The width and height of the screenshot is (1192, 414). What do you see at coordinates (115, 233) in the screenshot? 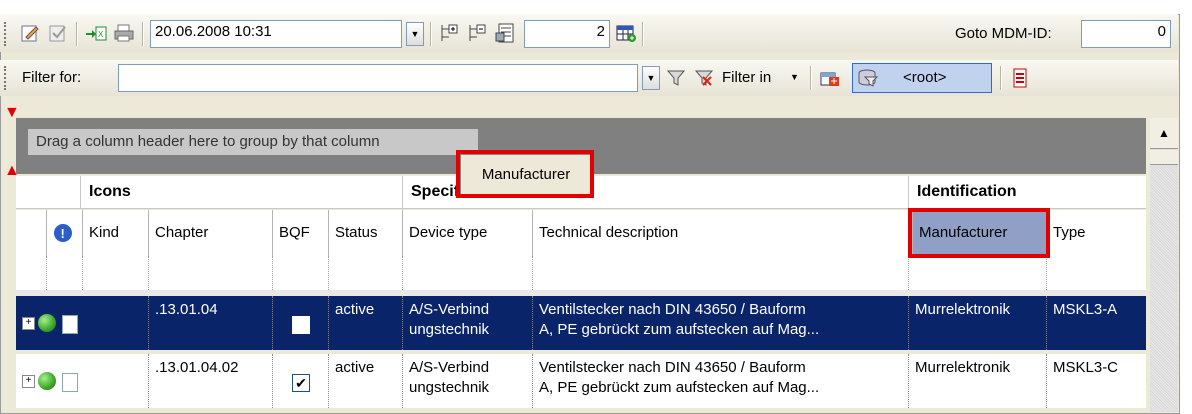
I see `column-header-kind: Kind` at bounding box center [115, 233].